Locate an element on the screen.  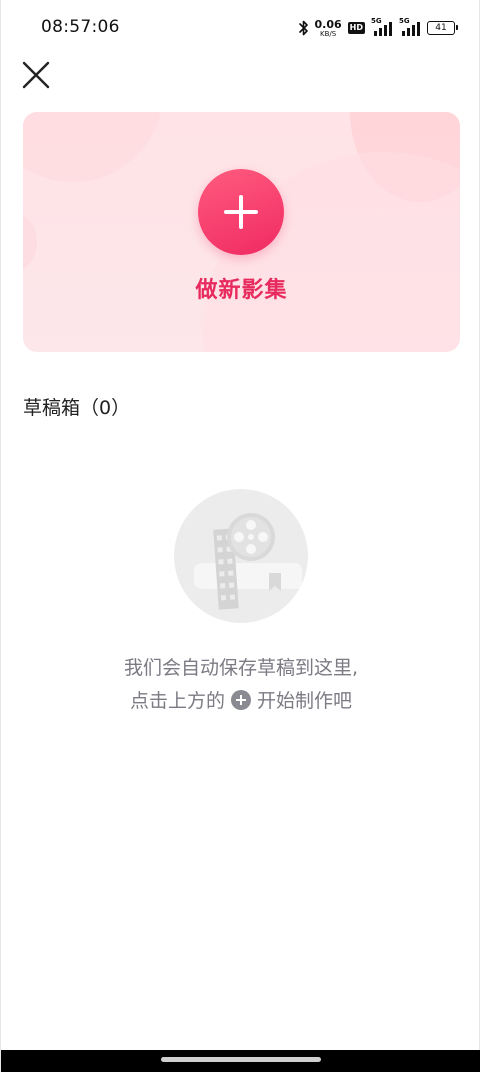
status-icons: 0.06 KB/S HD 5G 5G 41 is located at coordinates (378, 28).